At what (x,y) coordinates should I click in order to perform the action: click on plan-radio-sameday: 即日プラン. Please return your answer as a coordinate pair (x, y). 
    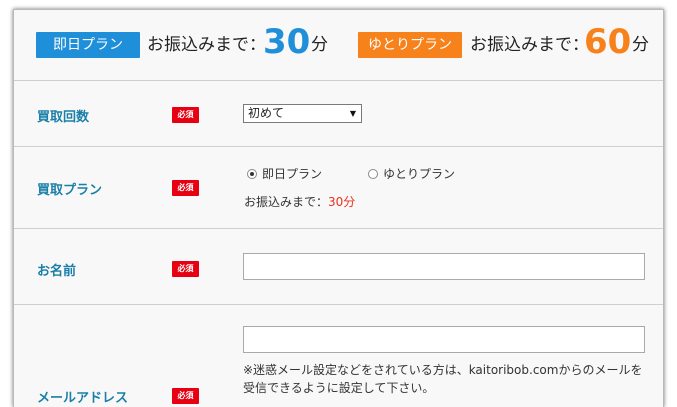
    Looking at the image, I should click on (284, 174).